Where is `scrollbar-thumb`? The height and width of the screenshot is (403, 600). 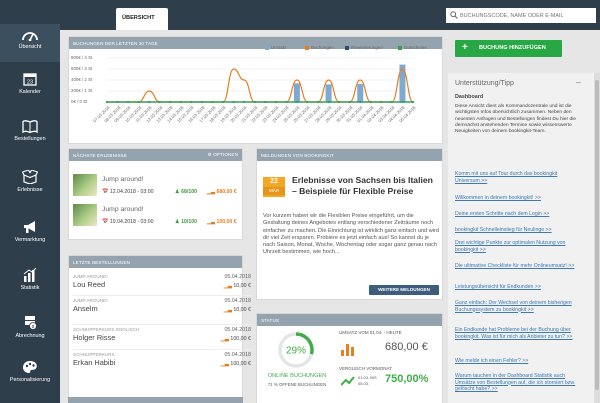
scrollbar-thumb is located at coordinates (597, 235).